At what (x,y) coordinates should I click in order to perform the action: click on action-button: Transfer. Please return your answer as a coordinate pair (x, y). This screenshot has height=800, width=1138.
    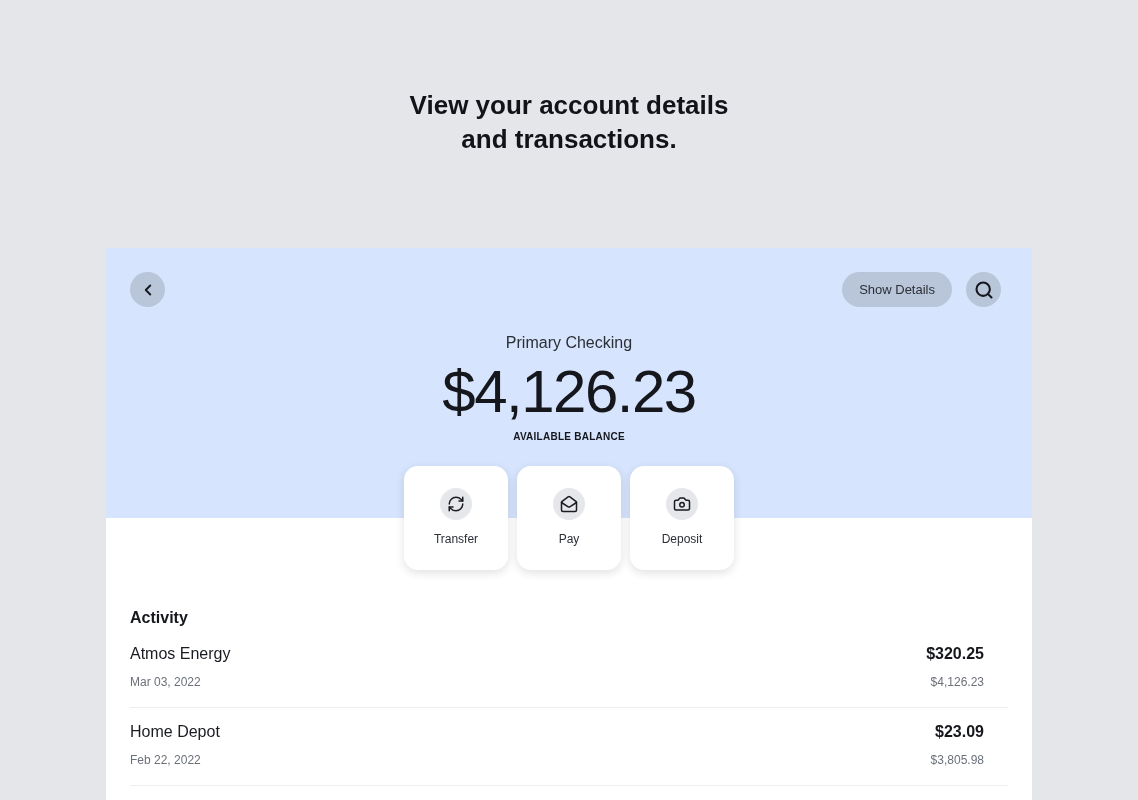
    Looking at the image, I should click on (456, 518).